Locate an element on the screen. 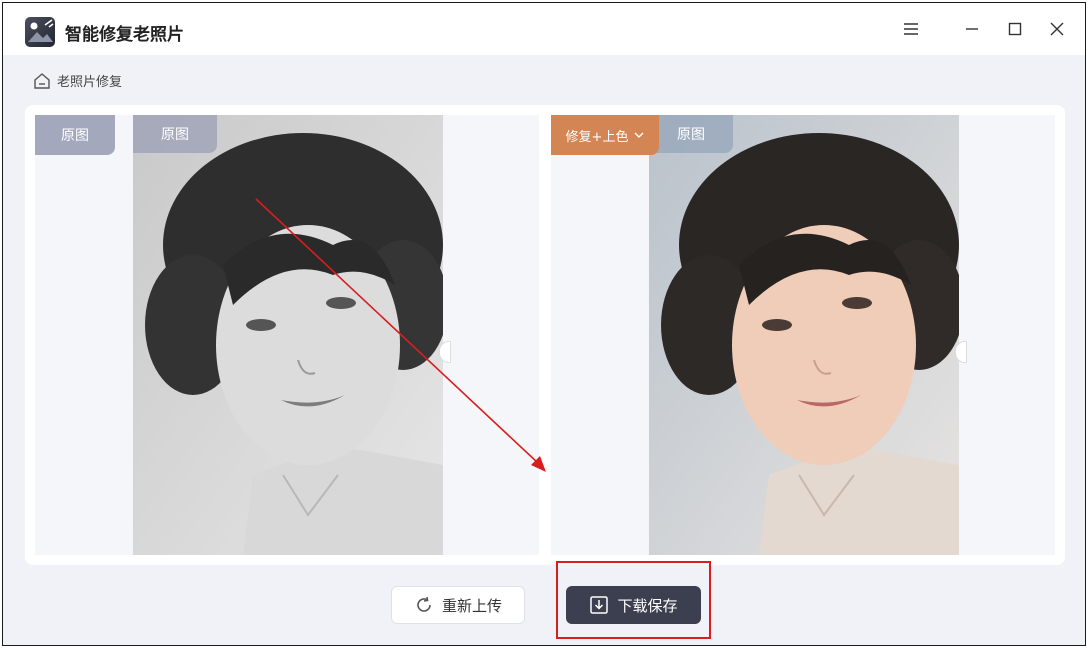 The width and height of the screenshot is (1090, 650). highlight-box is located at coordinates (633, 600).